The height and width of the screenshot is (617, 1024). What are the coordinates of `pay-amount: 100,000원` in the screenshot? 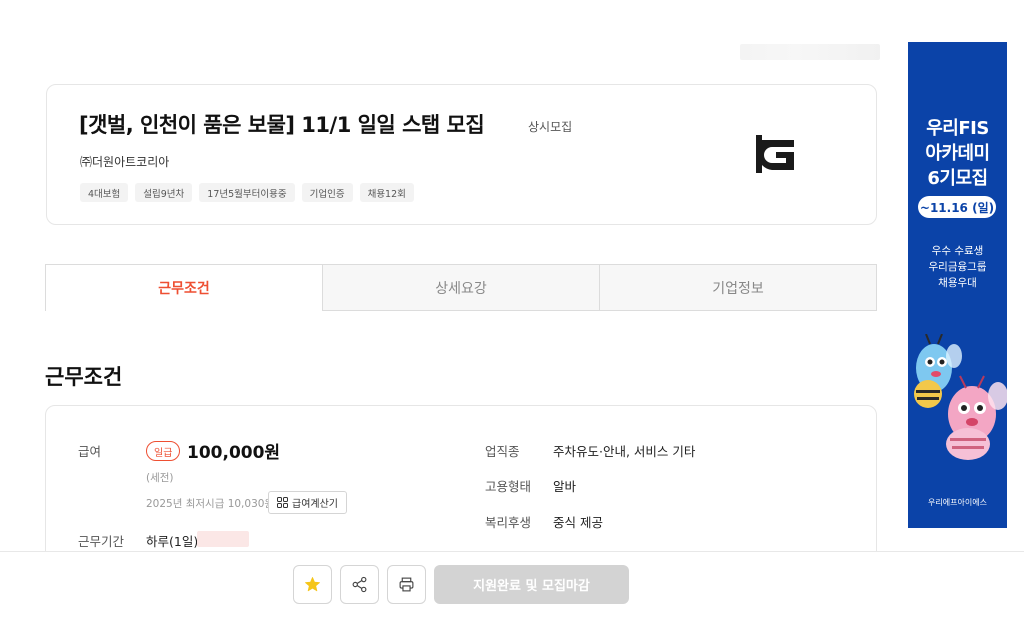 It's located at (234, 453).